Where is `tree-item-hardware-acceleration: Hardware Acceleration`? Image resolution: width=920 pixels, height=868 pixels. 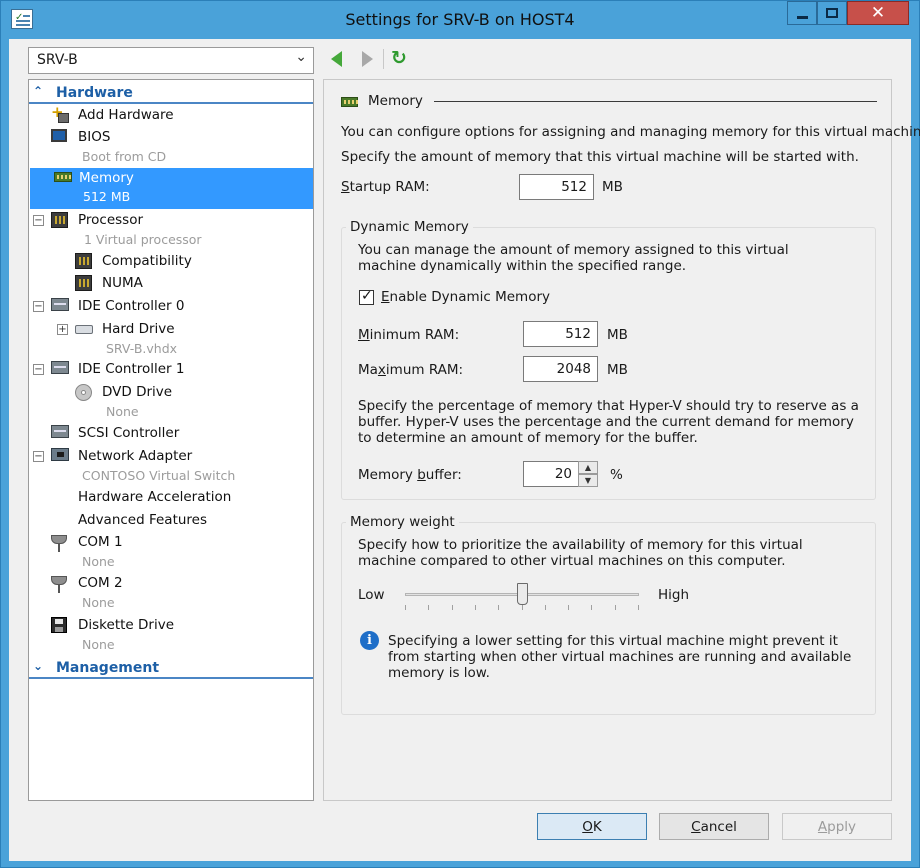
tree-item-hardware-acceleration: Hardware Acceleration is located at coordinates (185, 498).